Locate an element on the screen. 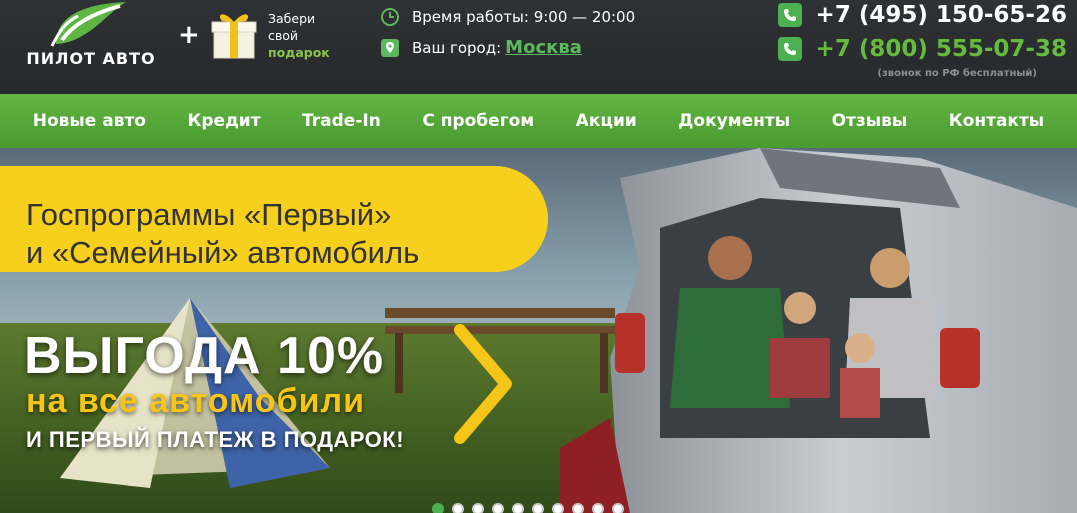 The image size is (1077, 513). gift-line-1: Забери is located at coordinates (292, 18).